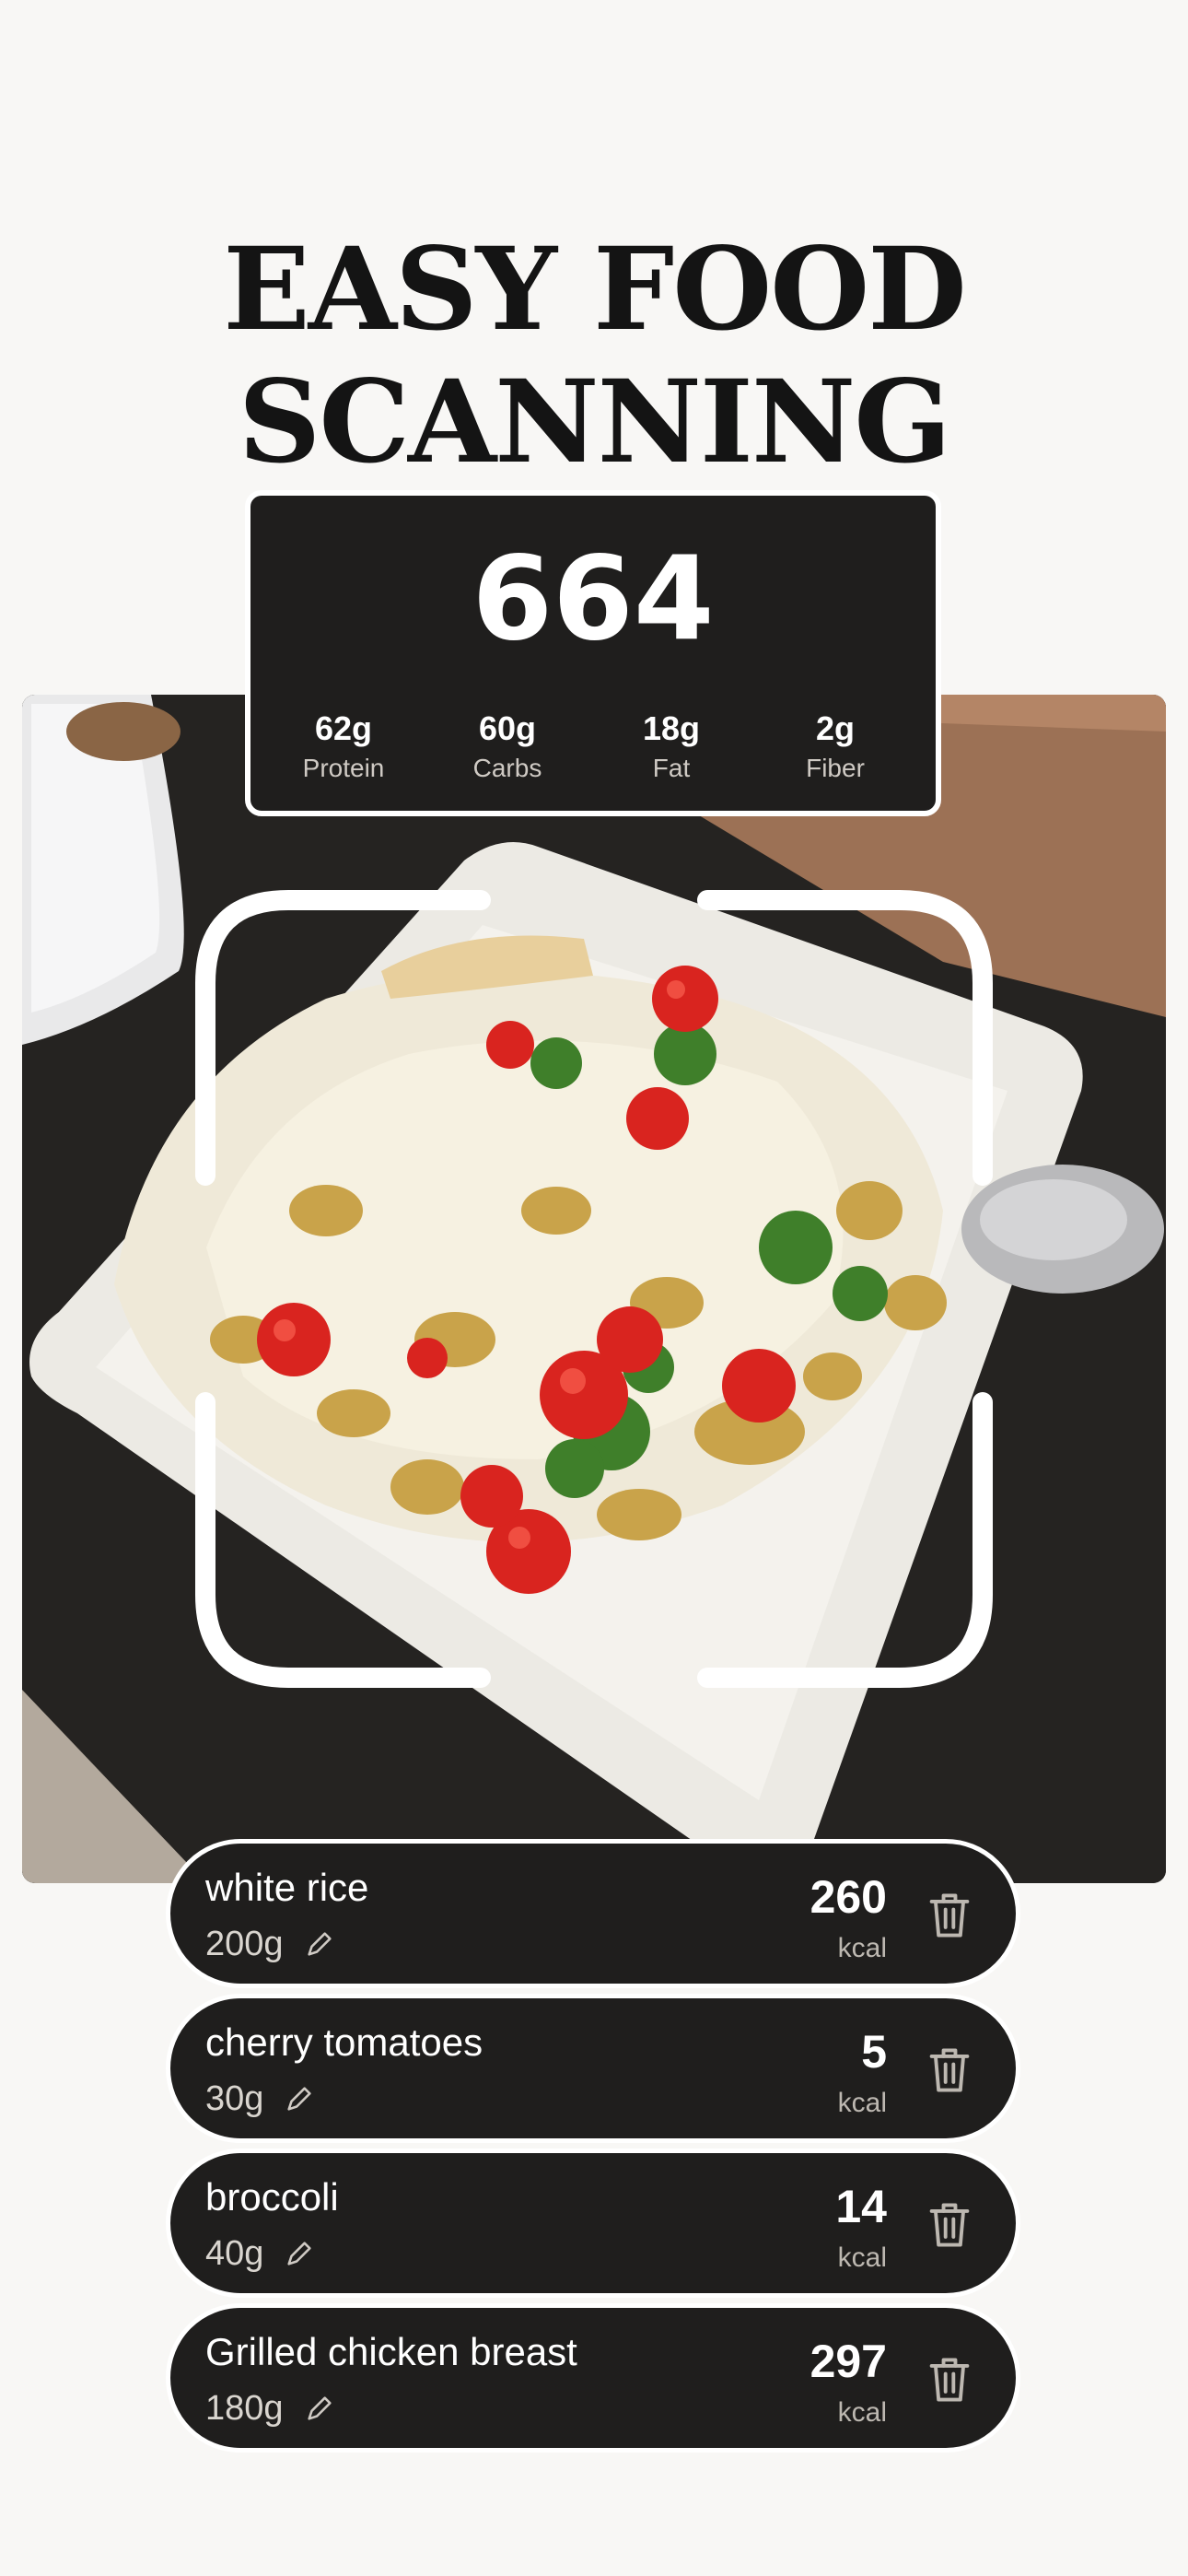 The width and height of the screenshot is (1188, 2576). What do you see at coordinates (593, 2378) in the screenshot?
I see `food-item-grilled-chicken-breast: Grilled chicken breast 180g 297 kcal` at bounding box center [593, 2378].